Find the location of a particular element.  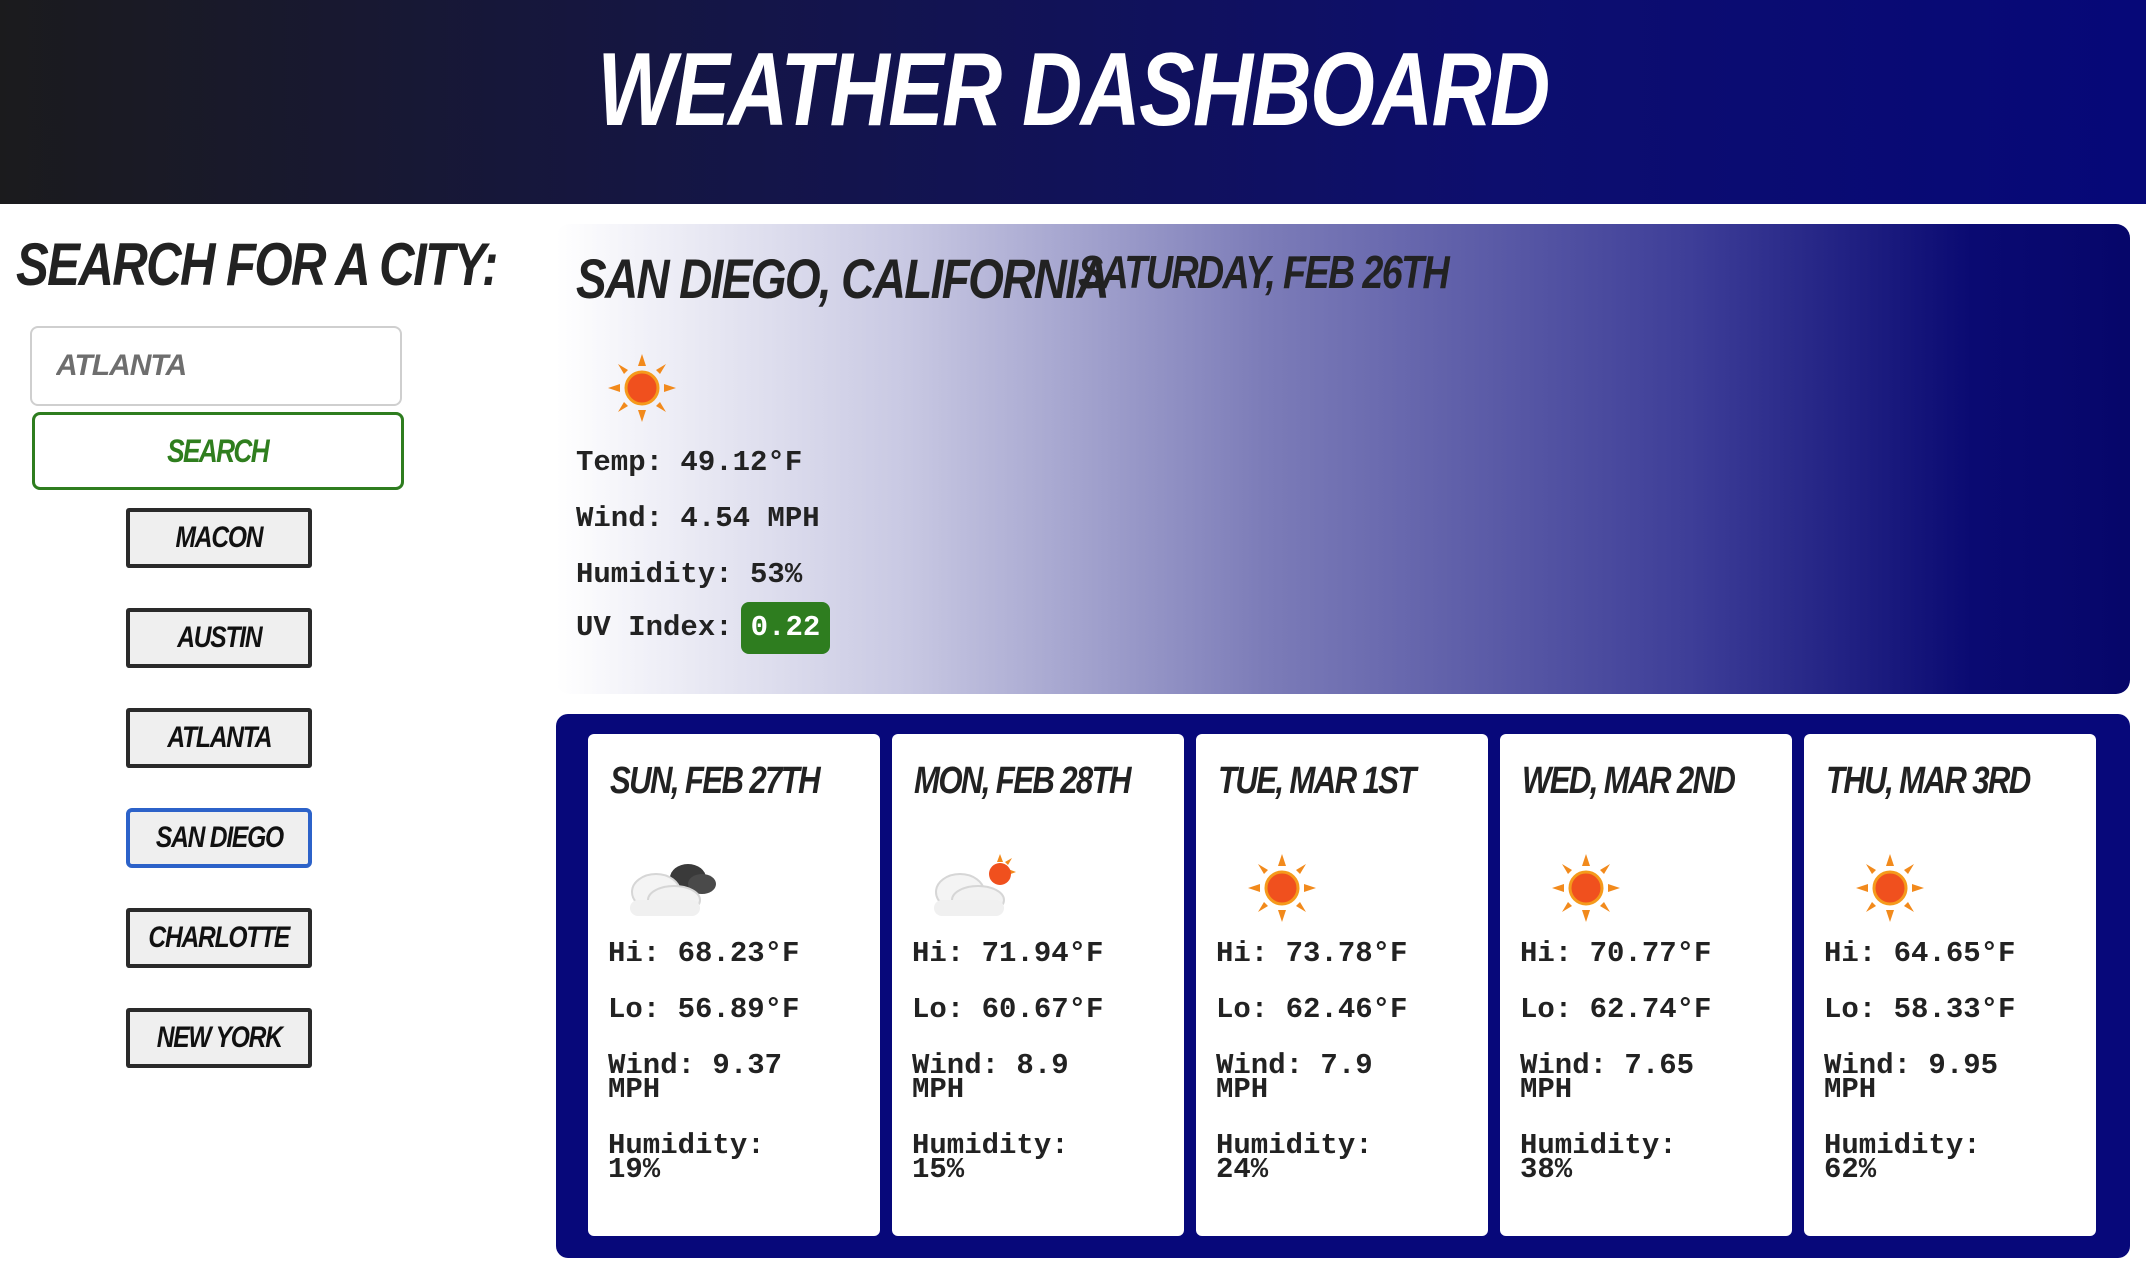

forecast-humidity-value: 24% is located at coordinates (1242, 1169).